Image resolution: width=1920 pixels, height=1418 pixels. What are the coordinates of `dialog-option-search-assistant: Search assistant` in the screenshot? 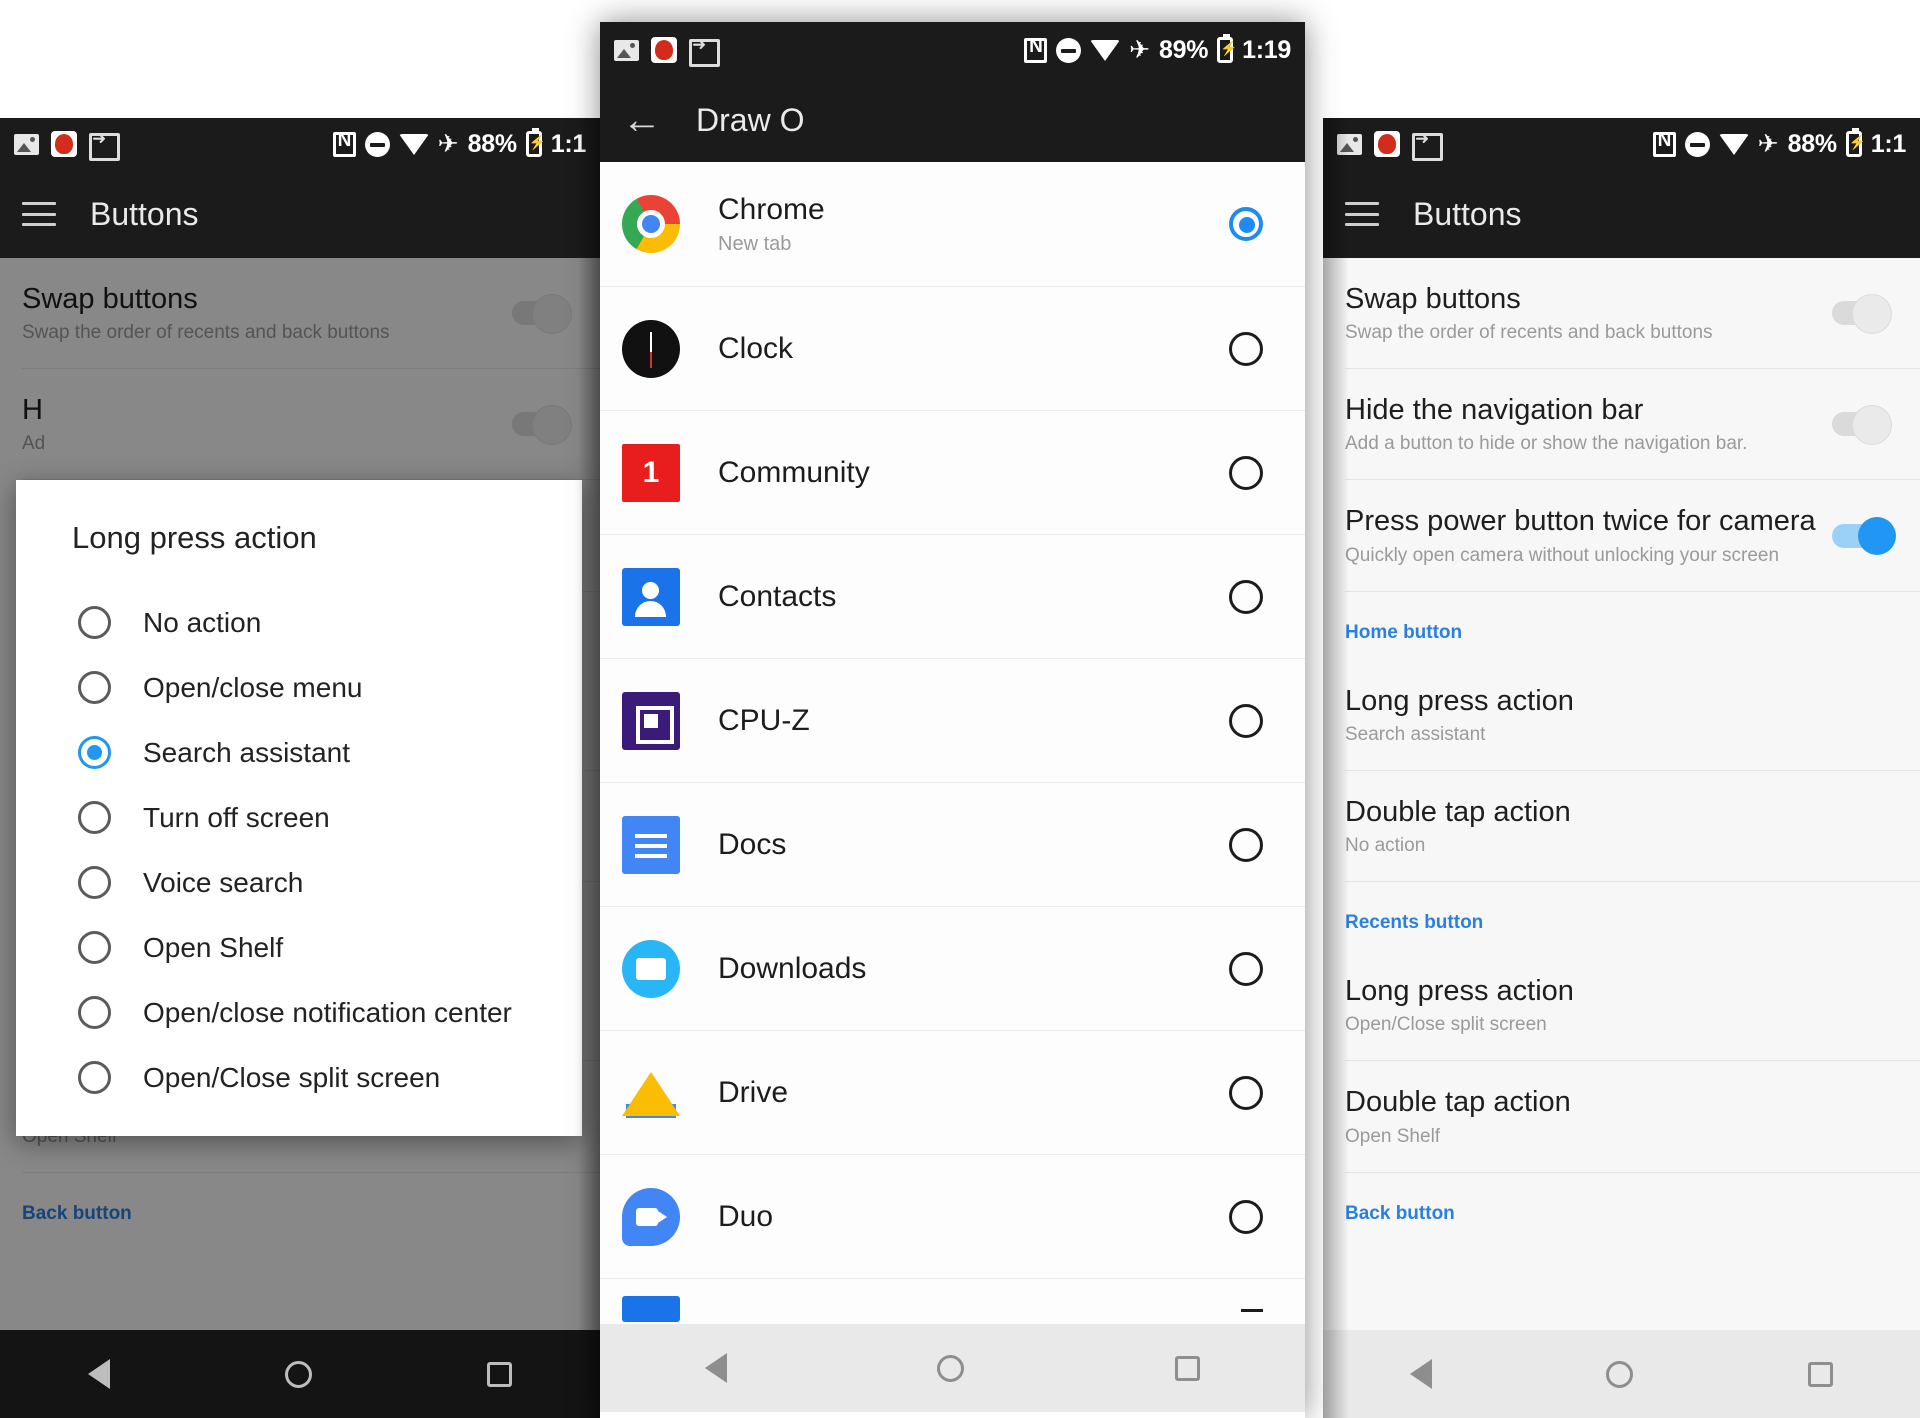 It's located at (299, 752).